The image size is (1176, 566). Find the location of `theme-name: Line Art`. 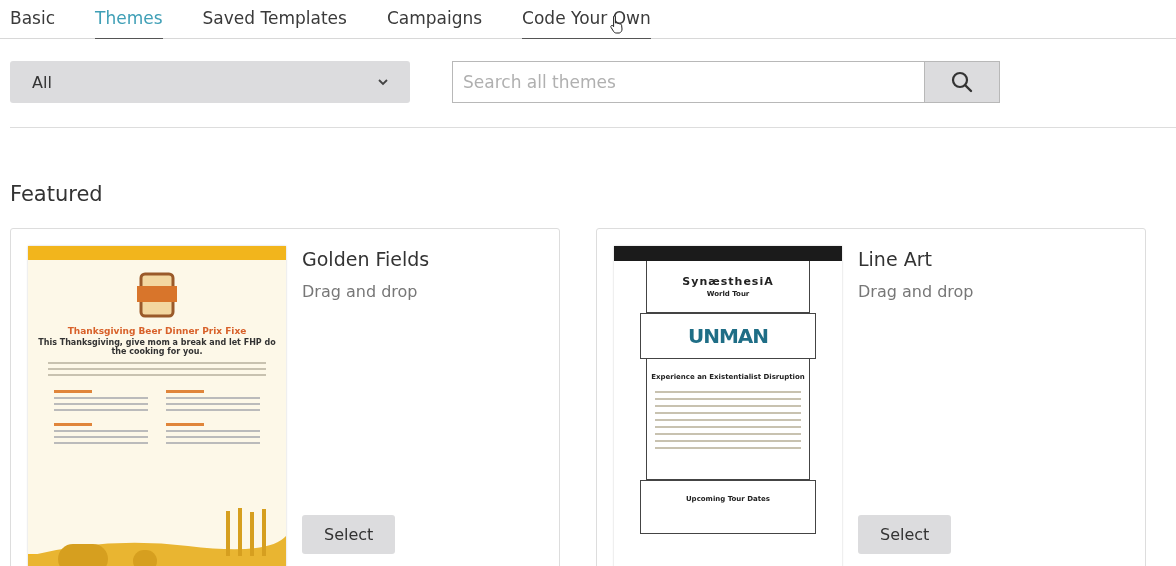

theme-name: Line Art is located at coordinates (895, 259).